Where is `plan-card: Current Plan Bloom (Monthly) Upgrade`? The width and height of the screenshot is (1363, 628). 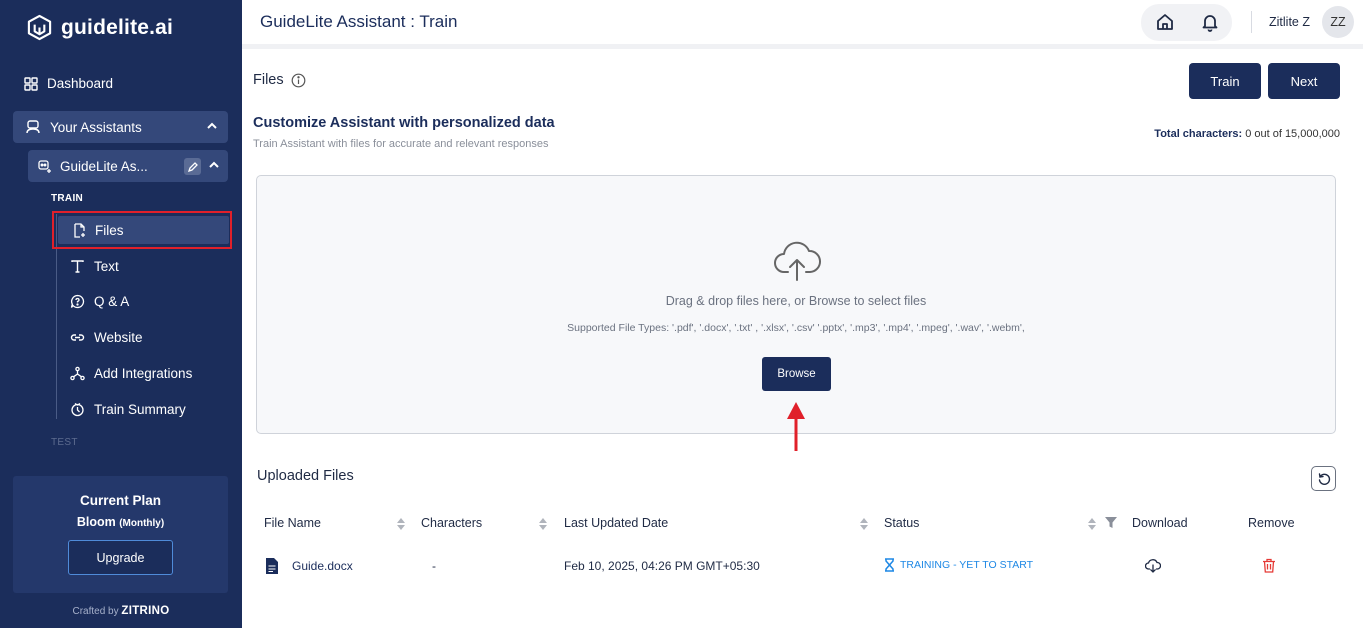 plan-card: Current Plan Bloom (Monthly) Upgrade is located at coordinates (120, 534).